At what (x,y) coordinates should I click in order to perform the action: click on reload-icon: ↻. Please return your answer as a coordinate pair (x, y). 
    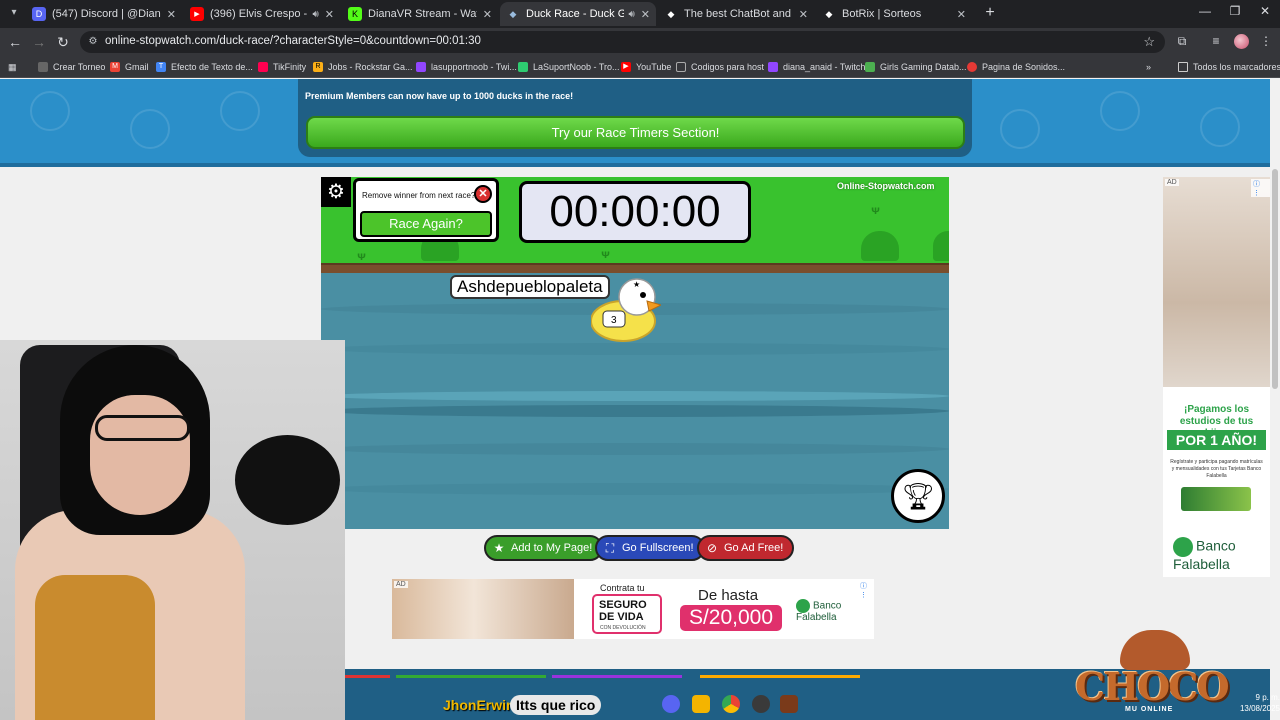
    Looking at the image, I should click on (63, 42).